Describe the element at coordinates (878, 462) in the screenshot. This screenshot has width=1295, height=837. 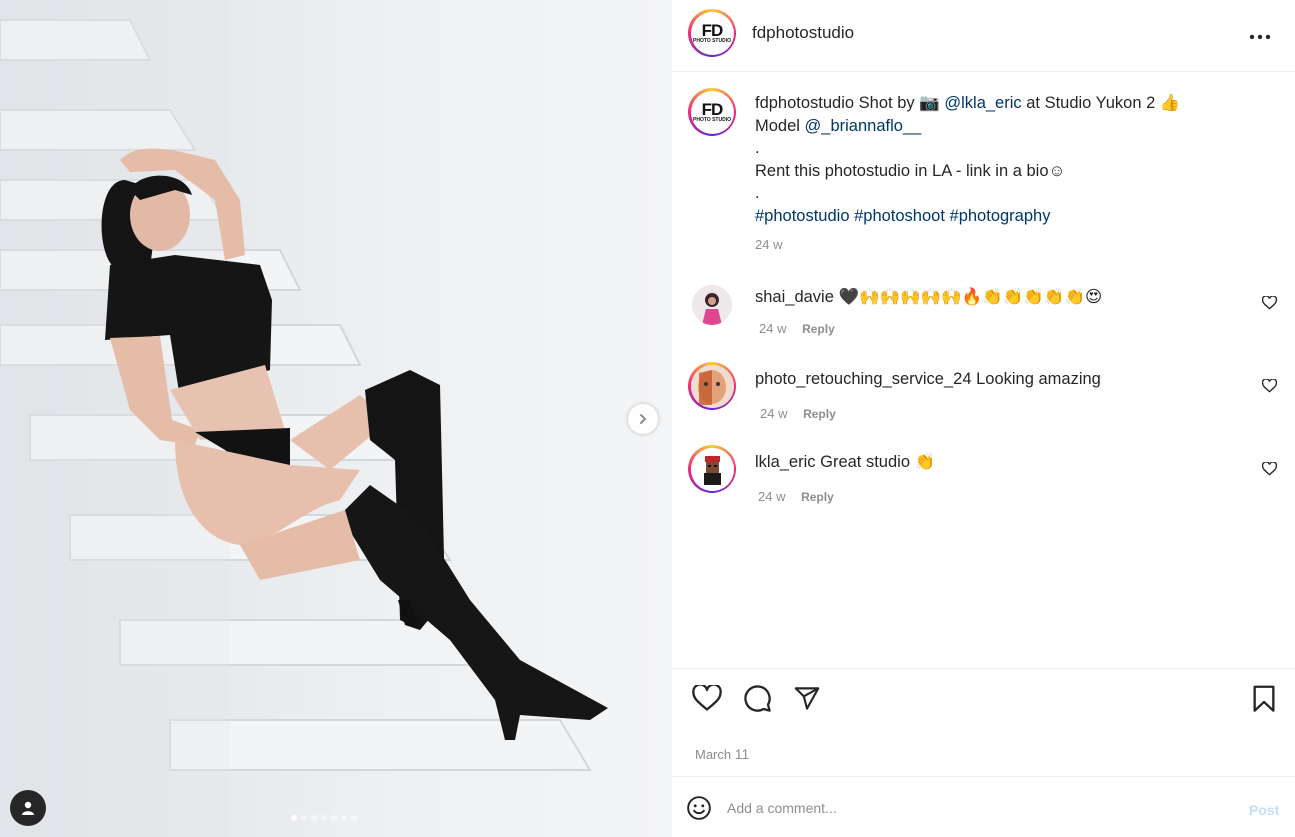
I see `comment-text: Great studio 👏` at that location.